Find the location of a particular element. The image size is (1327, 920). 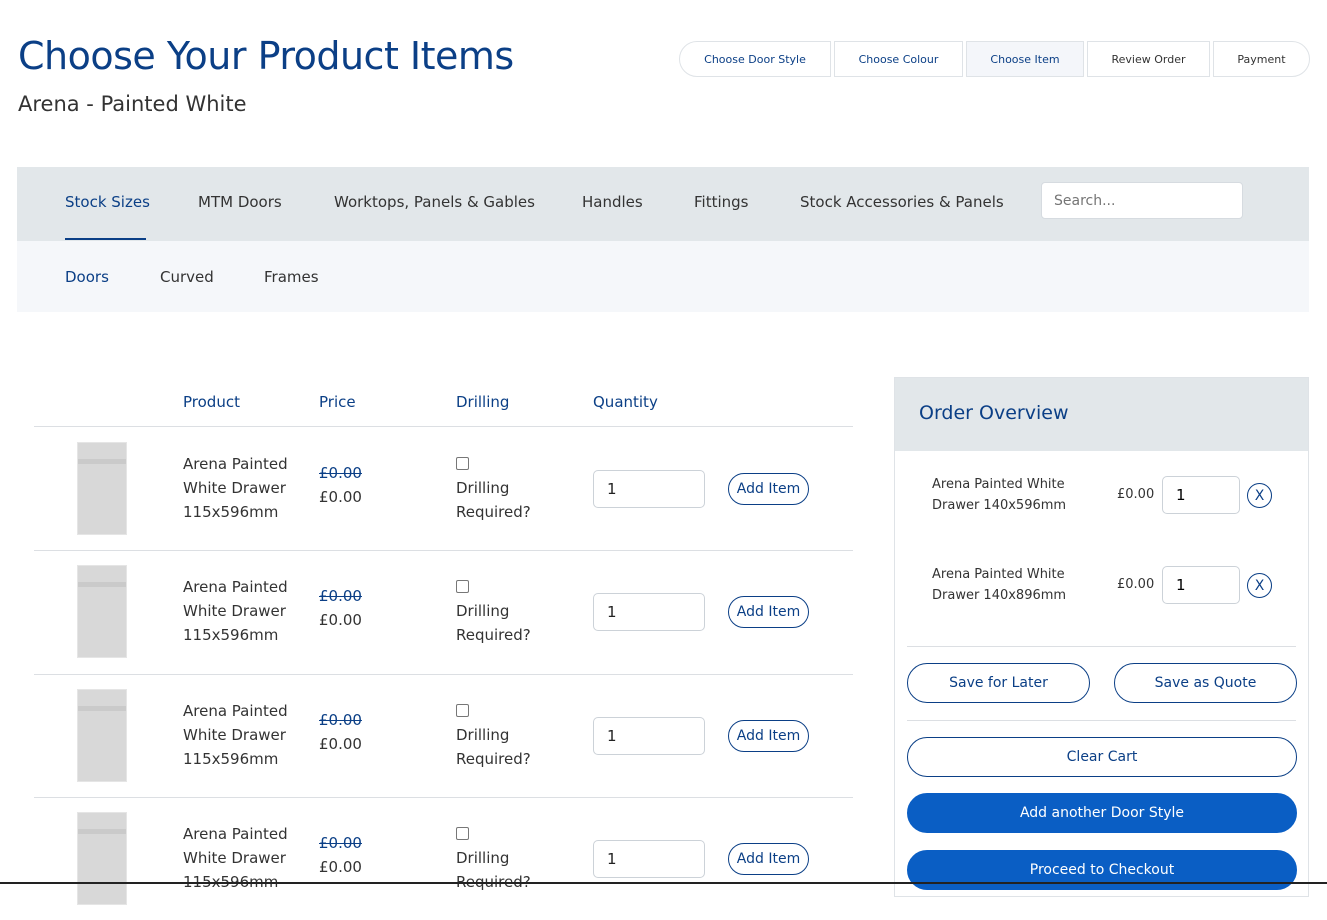

col-price: Price is located at coordinates (337, 402).